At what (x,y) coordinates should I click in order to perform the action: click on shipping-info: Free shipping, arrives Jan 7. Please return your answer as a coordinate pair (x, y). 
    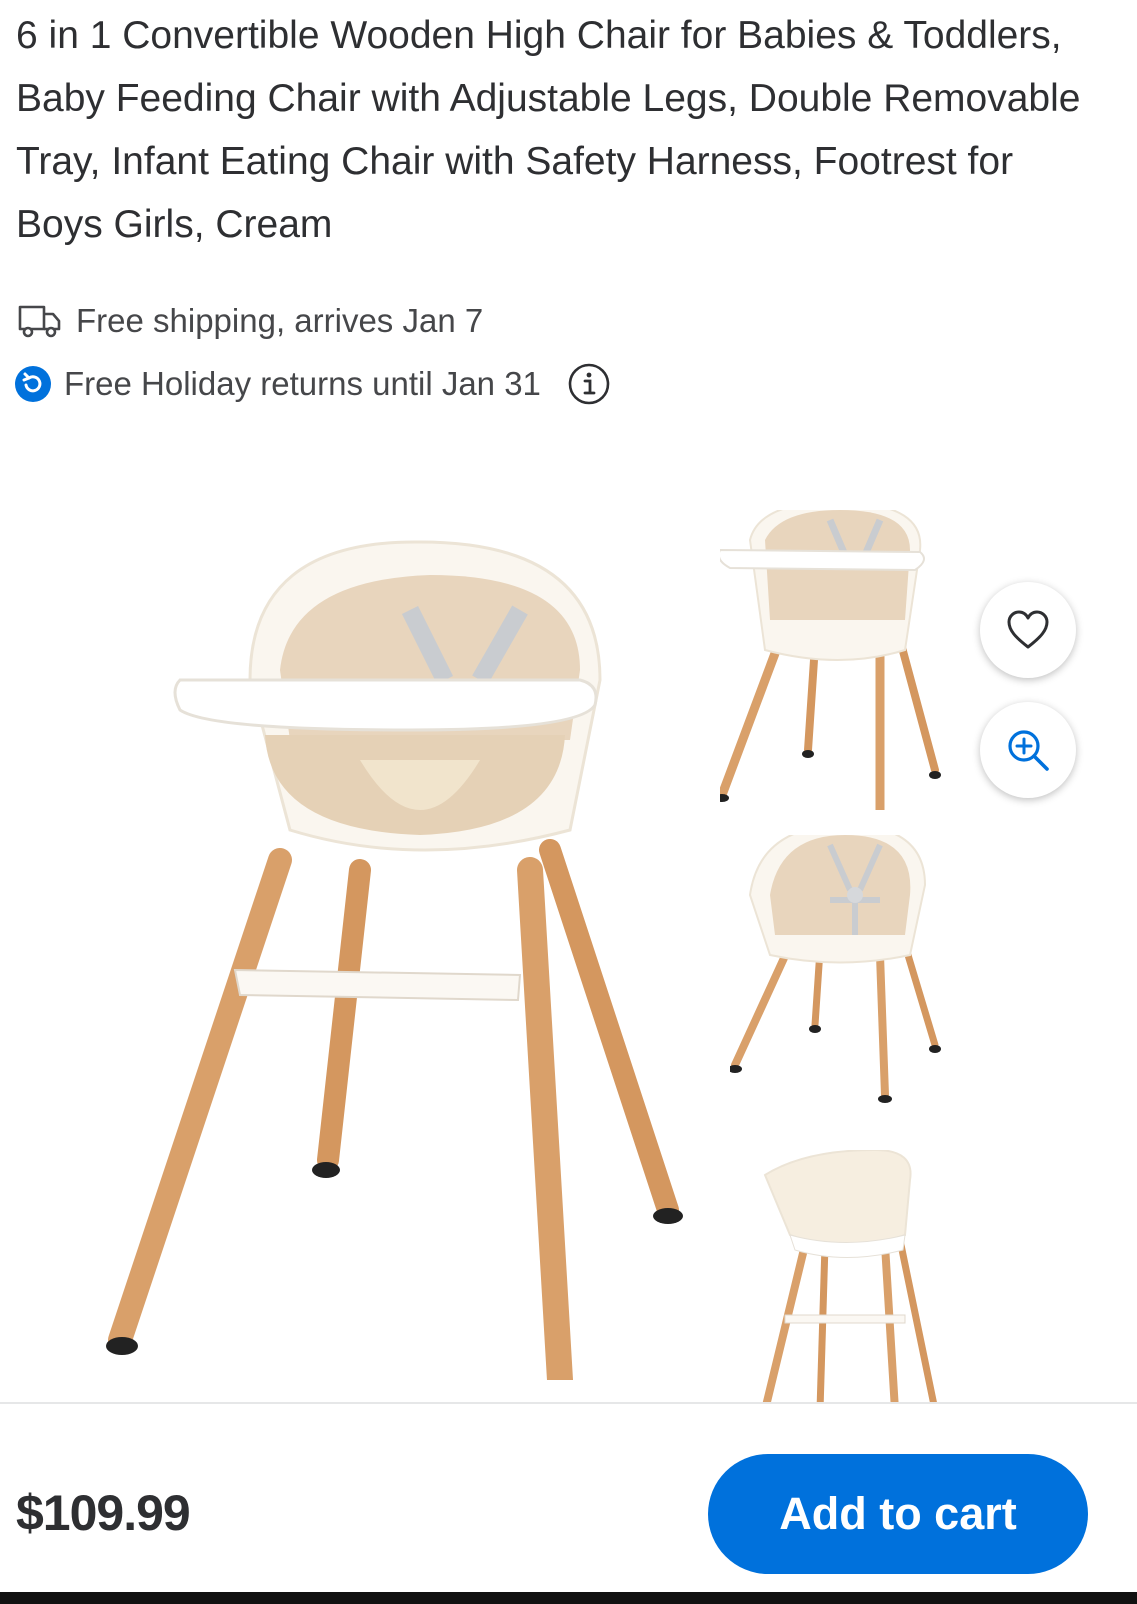
    Looking at the image, I should click on (250, 321).